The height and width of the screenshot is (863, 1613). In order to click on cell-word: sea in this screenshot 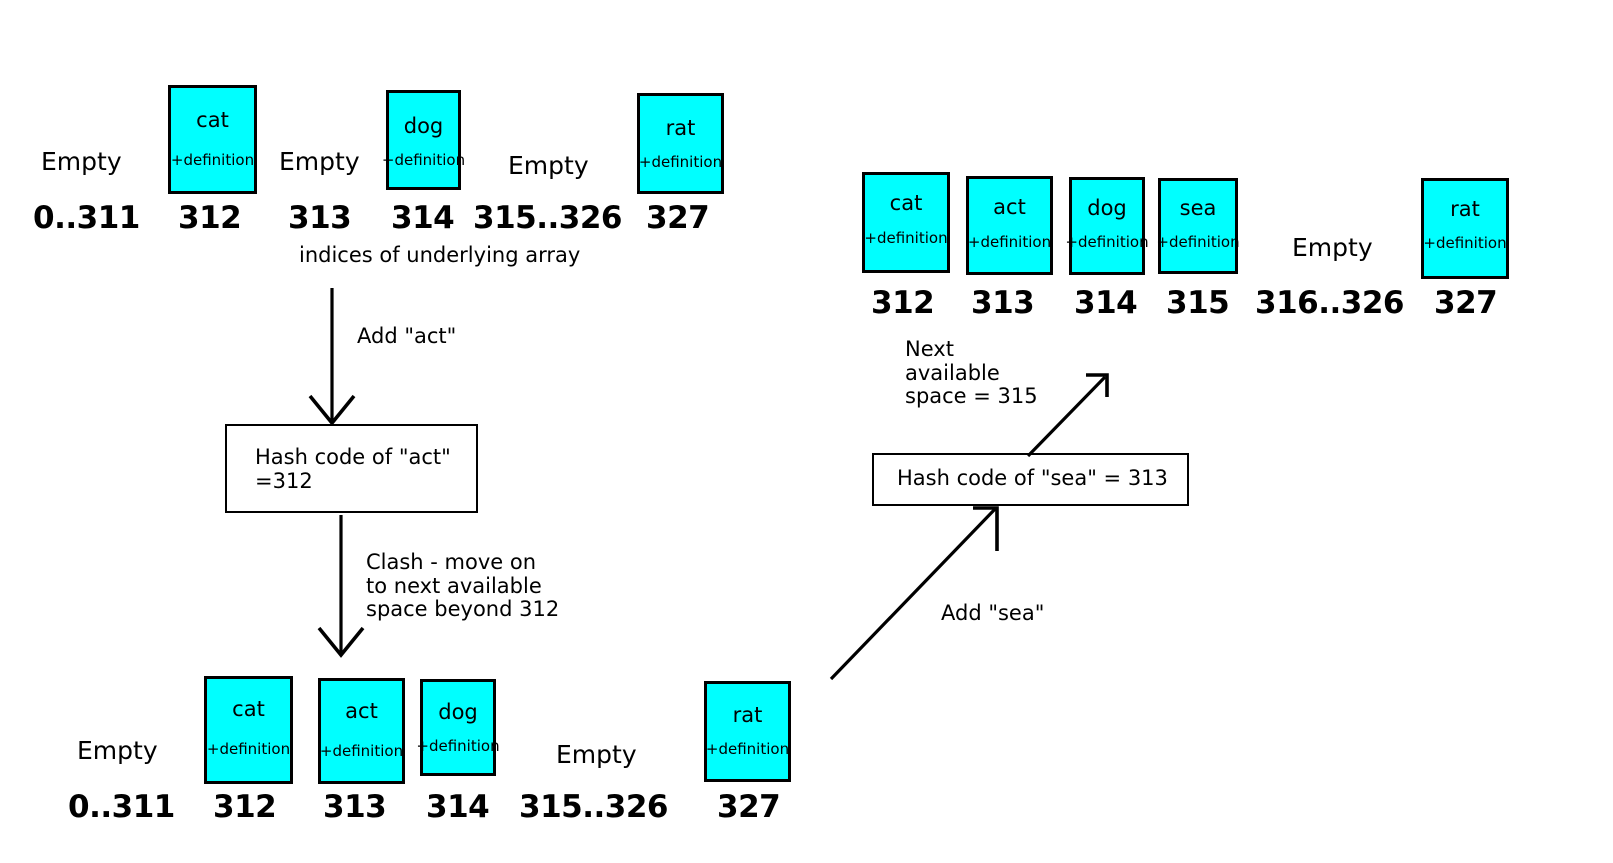, I will do `click(1198, 208)`.